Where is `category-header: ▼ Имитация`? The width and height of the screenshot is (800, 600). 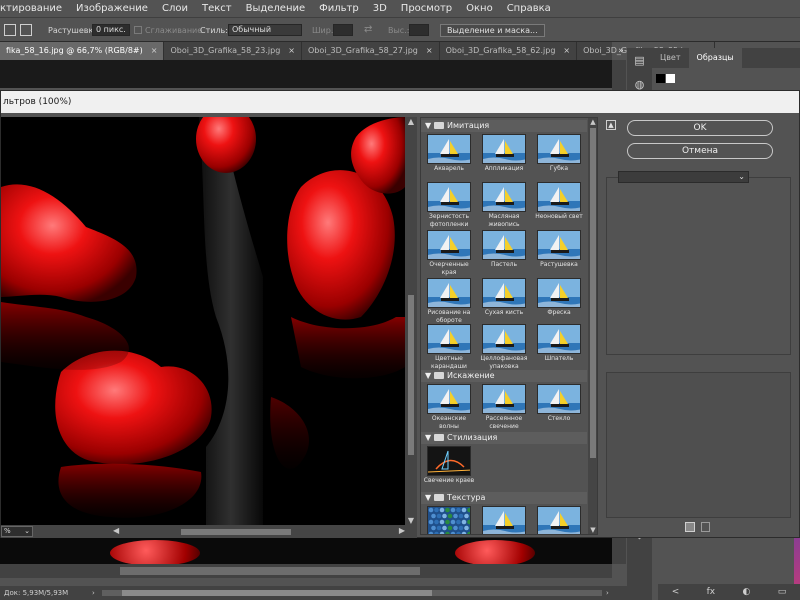 category-header: ▼ Имитация is located at coordinates (504, 126).